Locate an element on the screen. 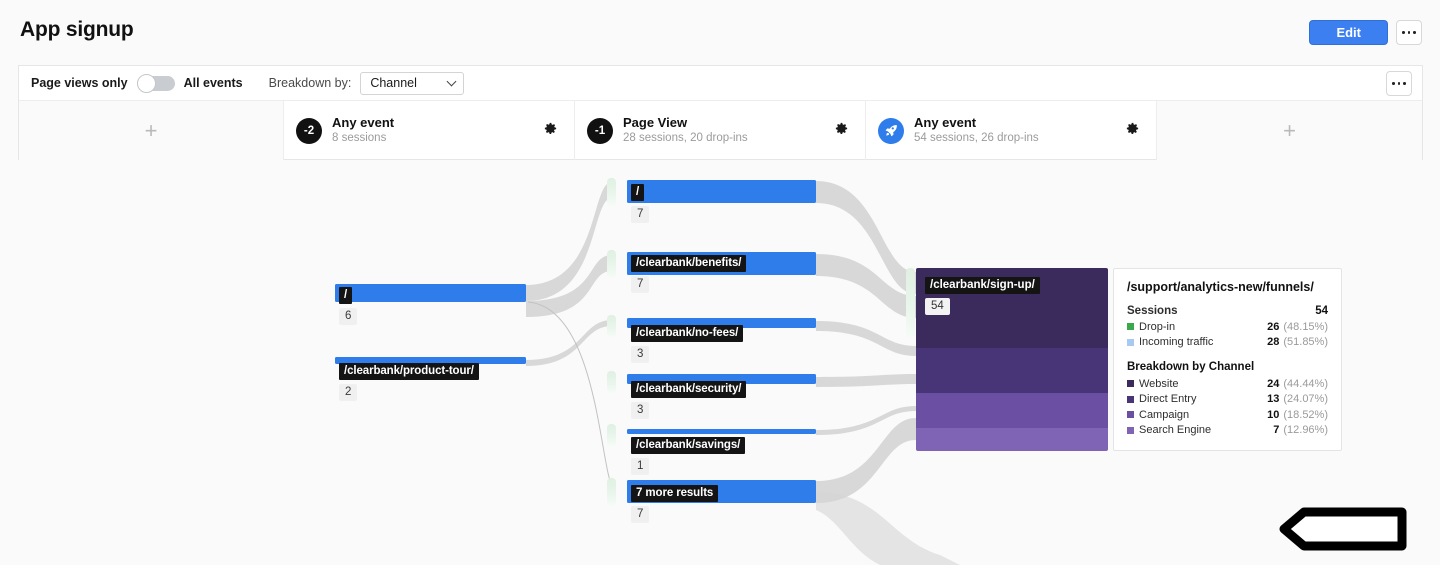  sankey-node-destination is located at coordinates (1012, 359).